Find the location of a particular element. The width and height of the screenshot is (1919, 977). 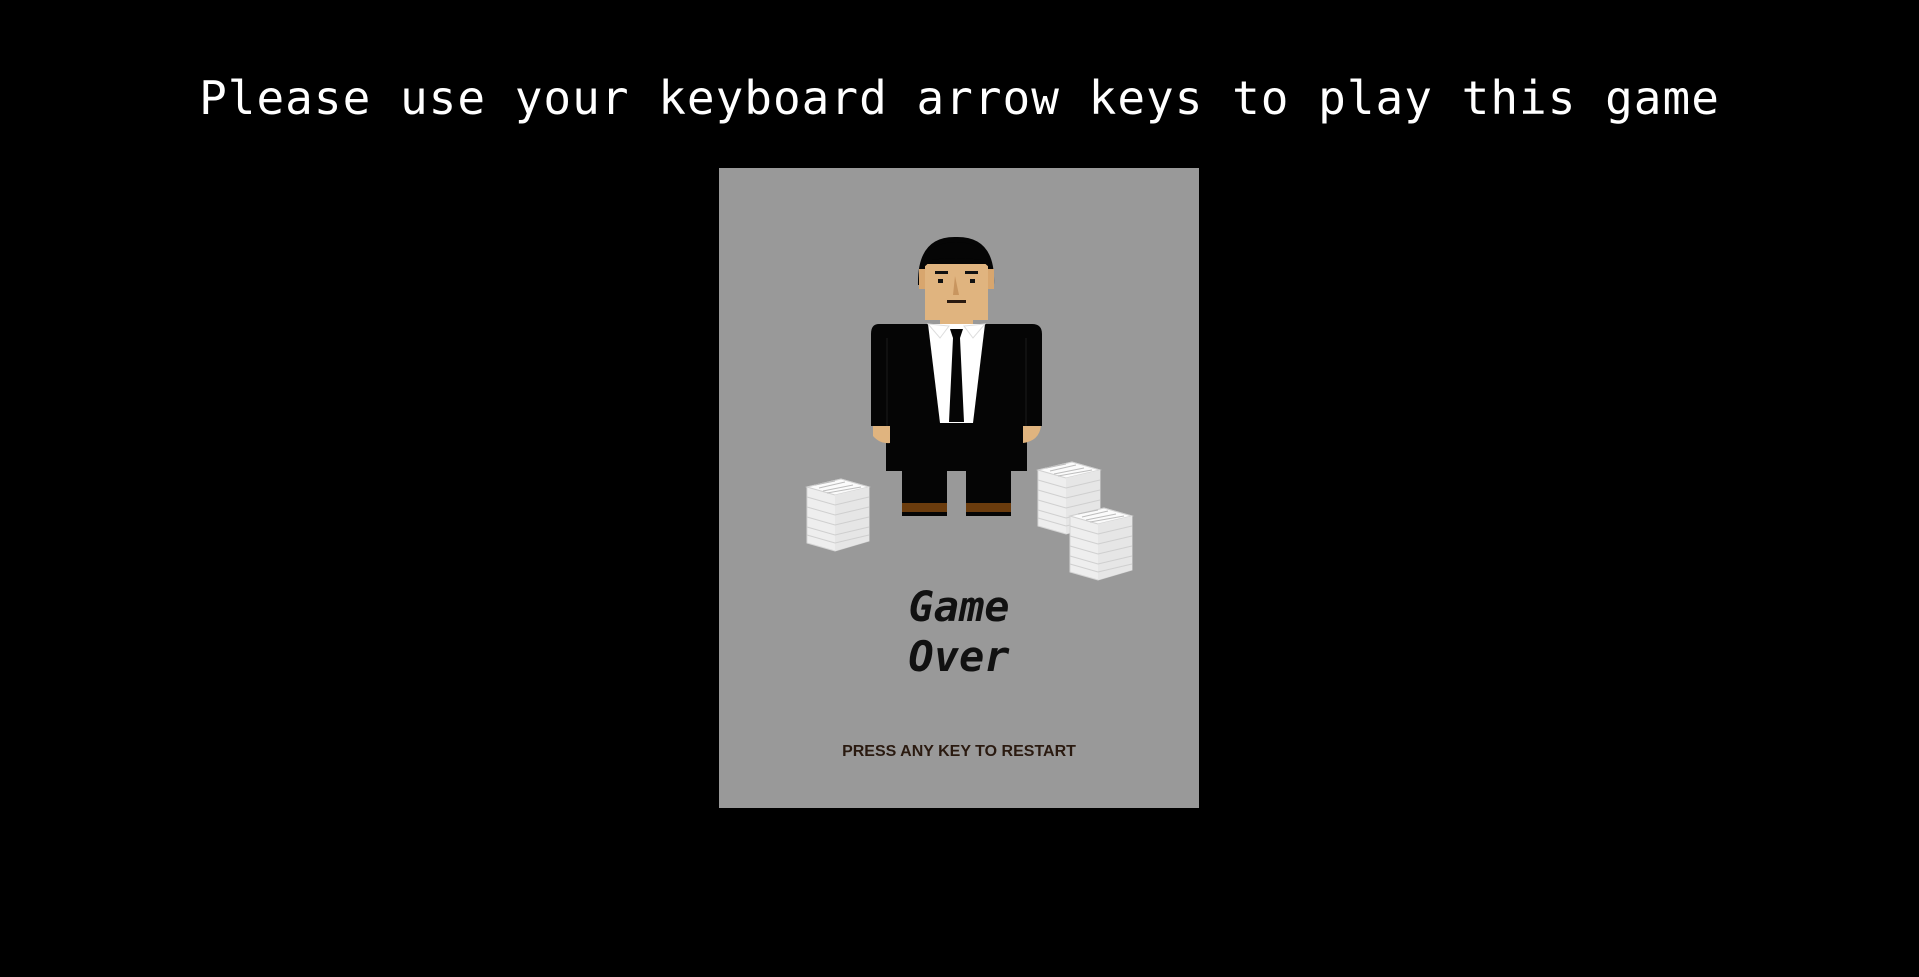

game-over-title: Game Over is located at coordinates (959, 632).